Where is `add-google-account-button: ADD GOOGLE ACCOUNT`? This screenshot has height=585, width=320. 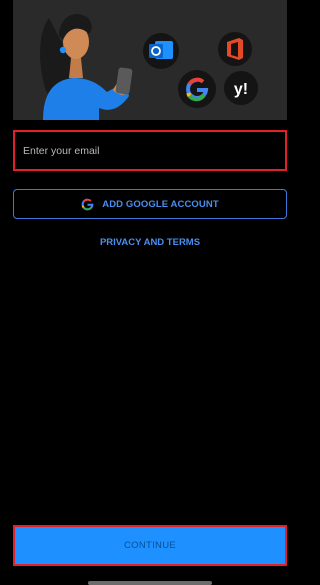
add-google-account-button: ADD GOOGLE ACCOUNT is located at coordinates (150, 204).